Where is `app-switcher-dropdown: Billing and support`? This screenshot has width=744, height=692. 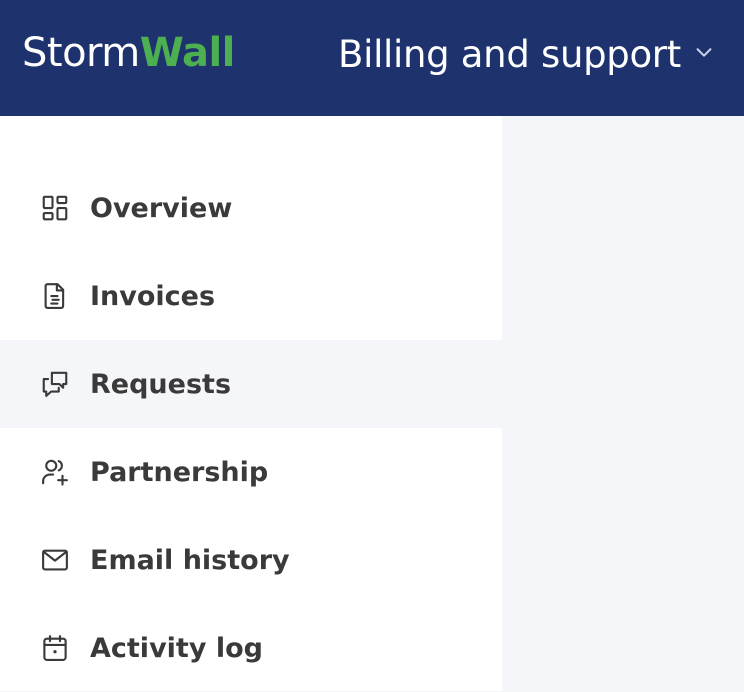 app-switcher-dropdown: Billing and support is located at coordinates (526, 54).